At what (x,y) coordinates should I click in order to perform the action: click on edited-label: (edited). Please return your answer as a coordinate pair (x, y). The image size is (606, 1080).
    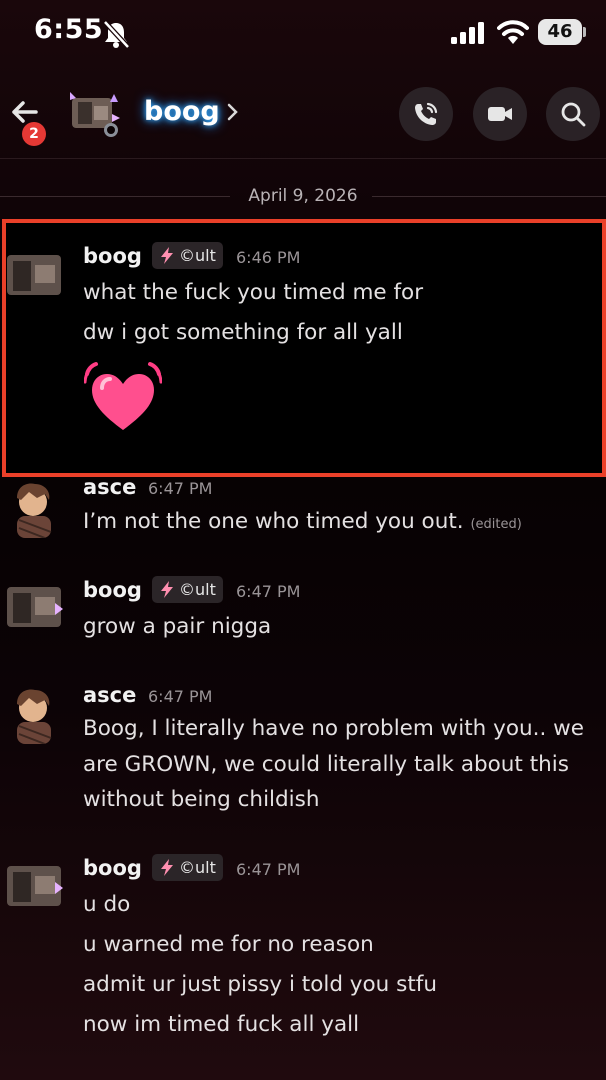
    Looking at the image, I should click on (496, 524).